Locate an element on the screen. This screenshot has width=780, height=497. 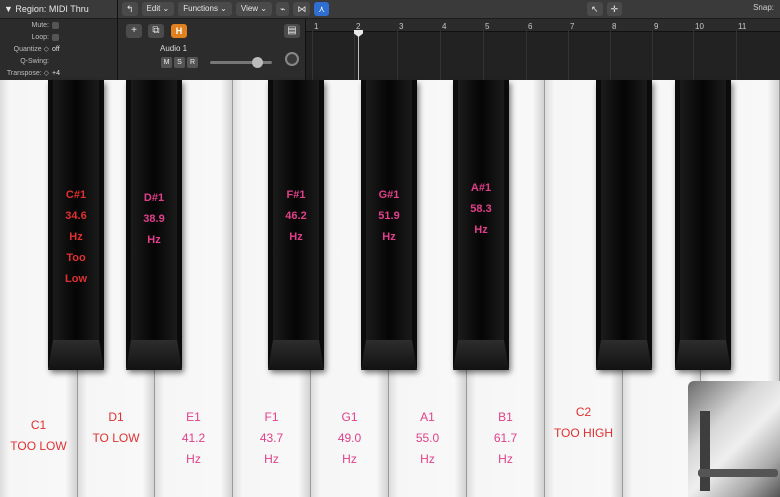
black-key: G#1 51.9 Hz is located at coordinates (389, 225).